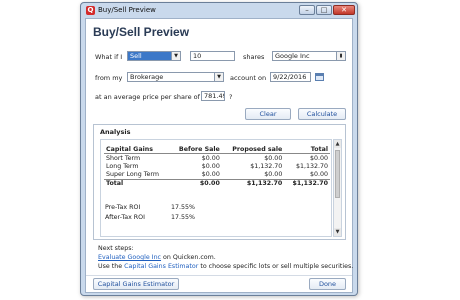 This screenshot has height=300, width=460. What do you see at coordinates (195, 149) in the screenshot?
I see `column-header: Before Sale` at bounding box center [195, 149].